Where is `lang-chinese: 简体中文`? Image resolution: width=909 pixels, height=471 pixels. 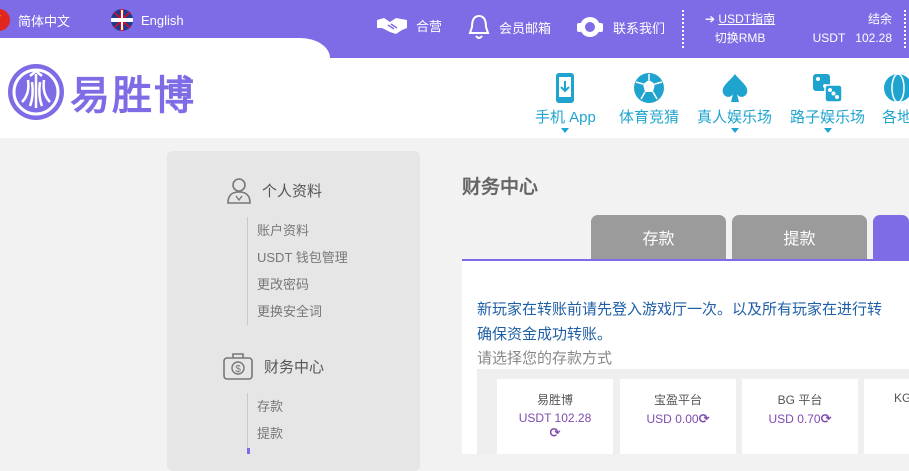 lang-chinese: 简体中文 is located at coordinates (35, 20).